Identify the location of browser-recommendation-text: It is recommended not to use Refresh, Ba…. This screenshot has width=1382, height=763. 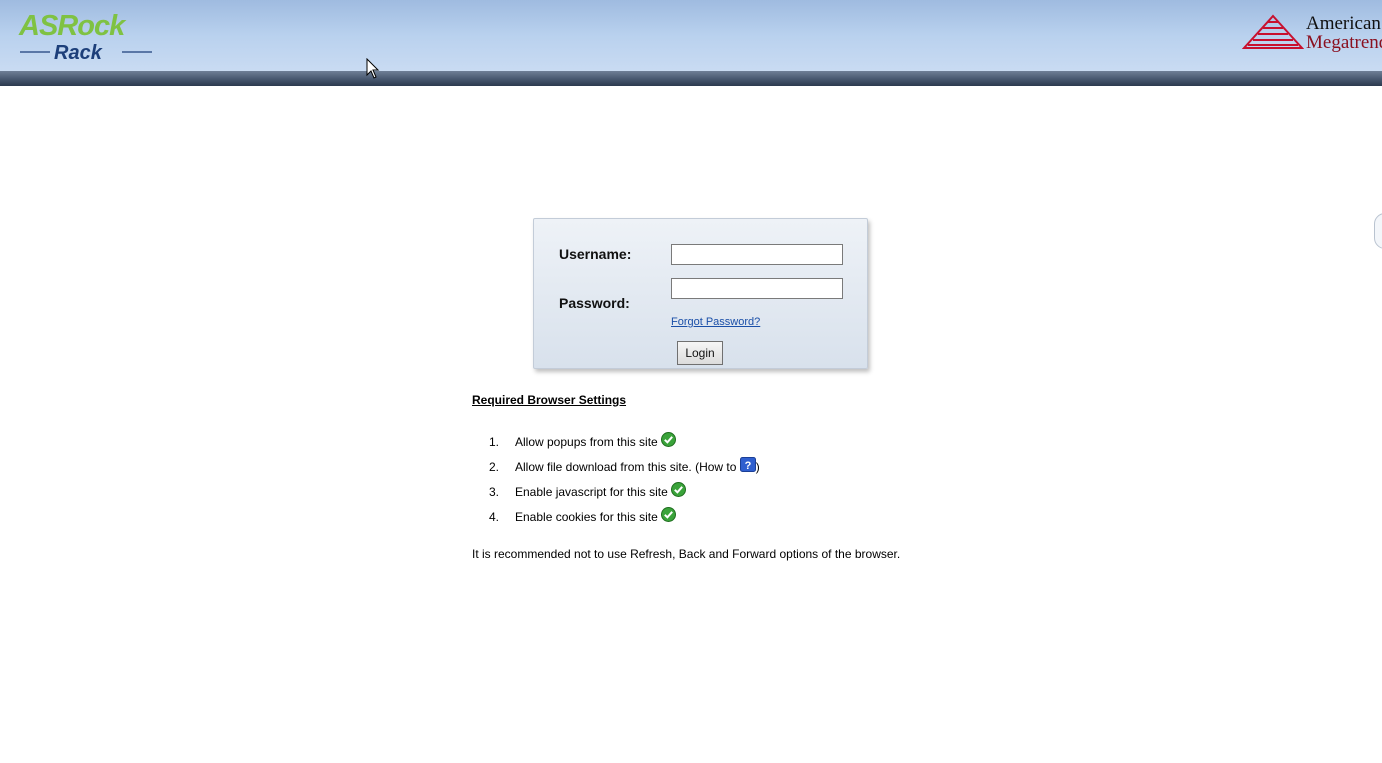
(686, 554).